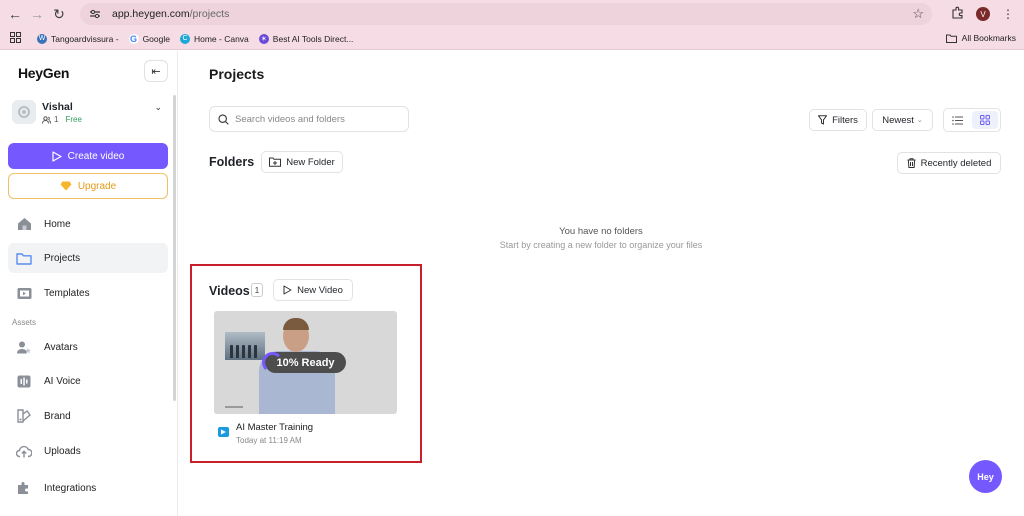  I want to click on integrations-icon, so click(24, 488).